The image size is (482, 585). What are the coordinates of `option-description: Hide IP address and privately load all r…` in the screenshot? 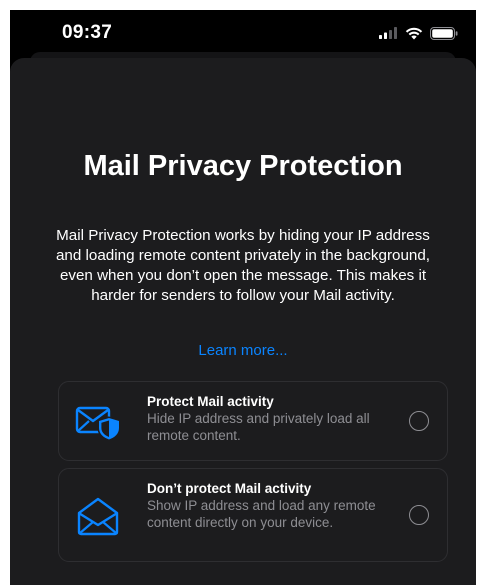 It's located at (258, 427).